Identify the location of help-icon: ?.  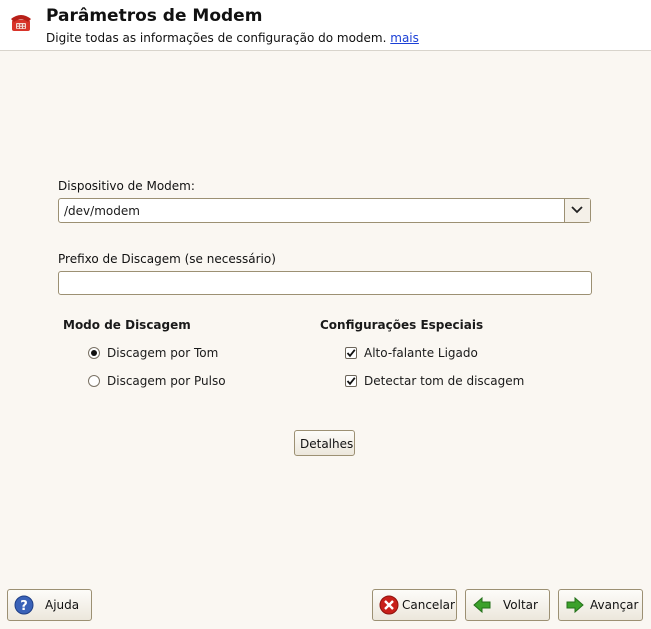
(24, 605).